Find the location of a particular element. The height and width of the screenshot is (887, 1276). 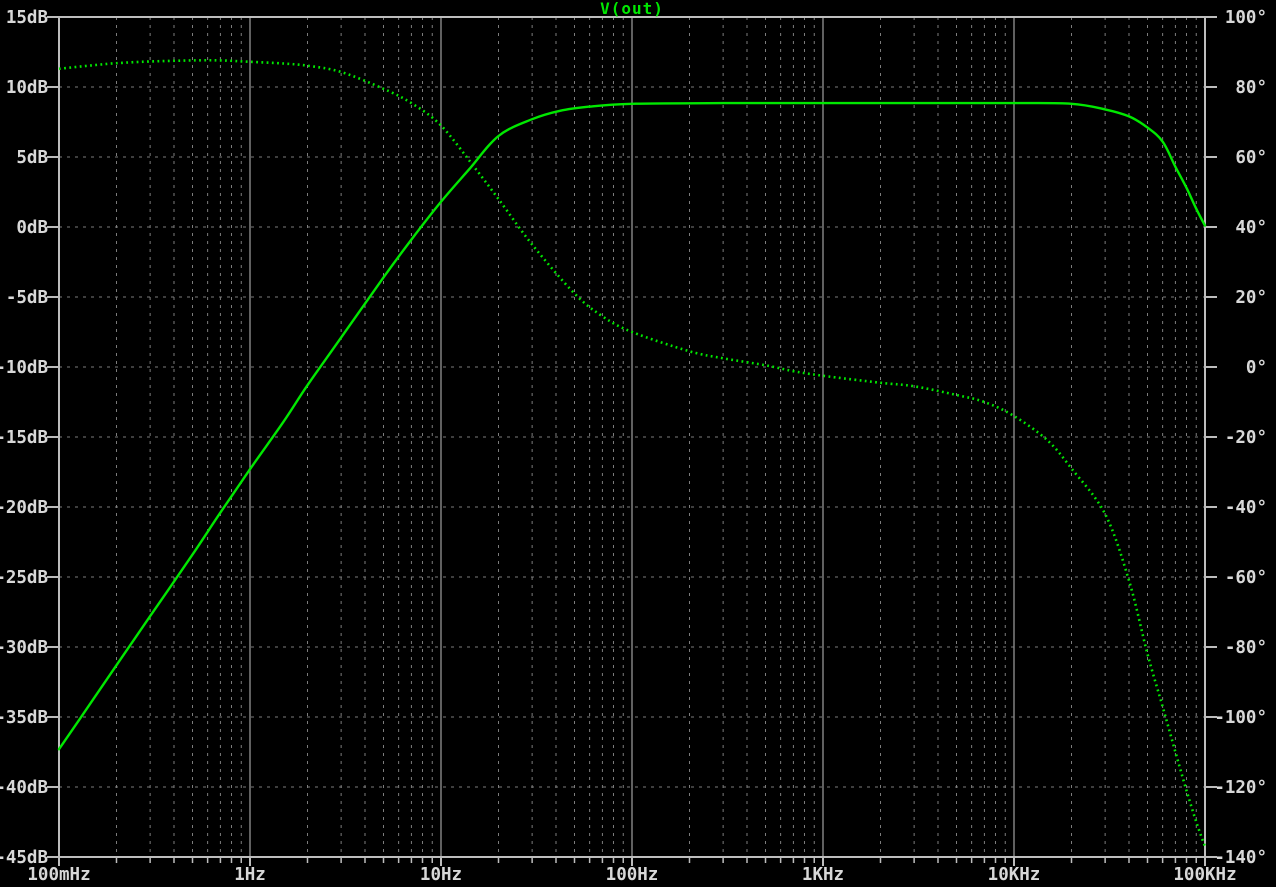

right-axis-tick-label: 20° is located at coordinates (1251, 298).